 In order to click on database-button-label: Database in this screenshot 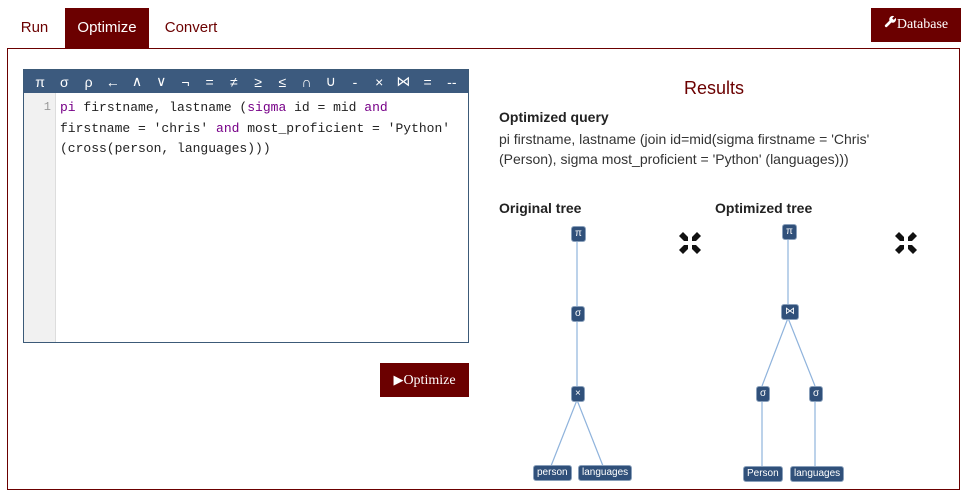, I will do `click(922, 25)`.